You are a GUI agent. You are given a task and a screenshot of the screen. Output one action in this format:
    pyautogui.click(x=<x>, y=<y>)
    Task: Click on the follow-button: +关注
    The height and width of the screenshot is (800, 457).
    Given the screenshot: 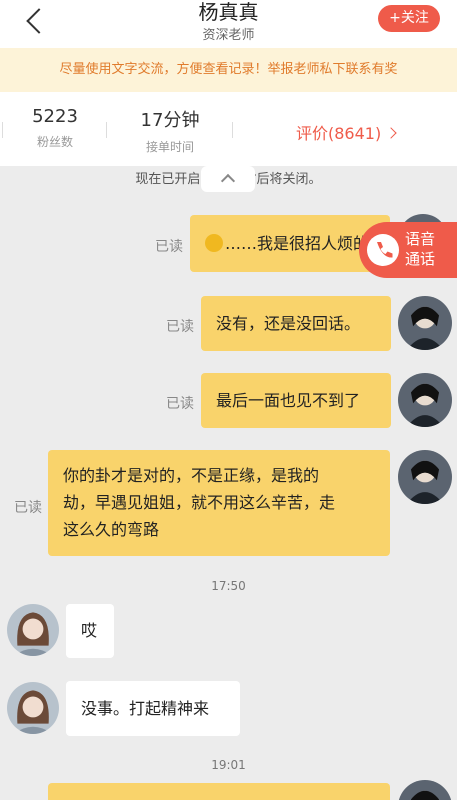 What is the action you would take?
    pyautogui.click(x=409, y=18)
    